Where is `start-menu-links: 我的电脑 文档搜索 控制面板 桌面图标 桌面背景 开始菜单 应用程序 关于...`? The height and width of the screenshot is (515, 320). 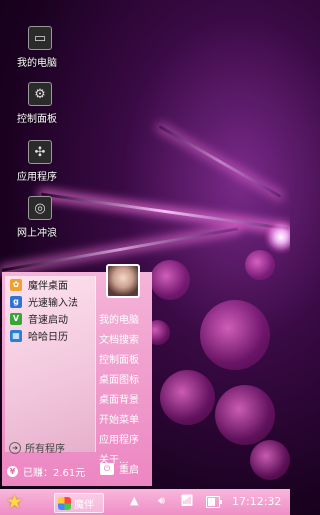
start-menu-links: 我的电脑 文档搜索 控制面板 桌面图标 桌面背景 开始菜单 应用程序 关于... is located at coordinates (124, 392).